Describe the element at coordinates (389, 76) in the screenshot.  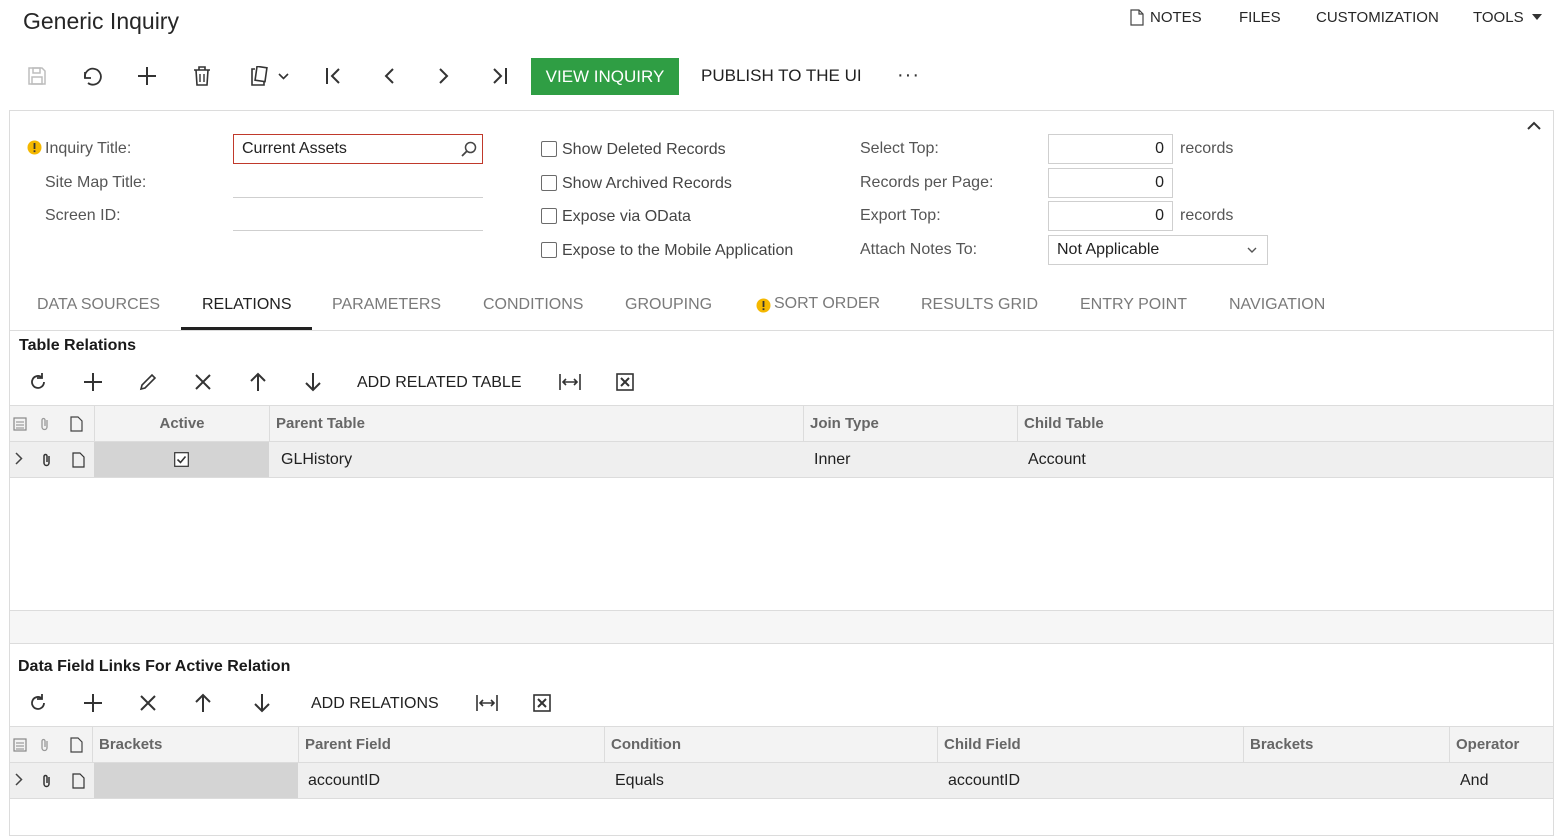
I see `previous-record-icon` at that location.